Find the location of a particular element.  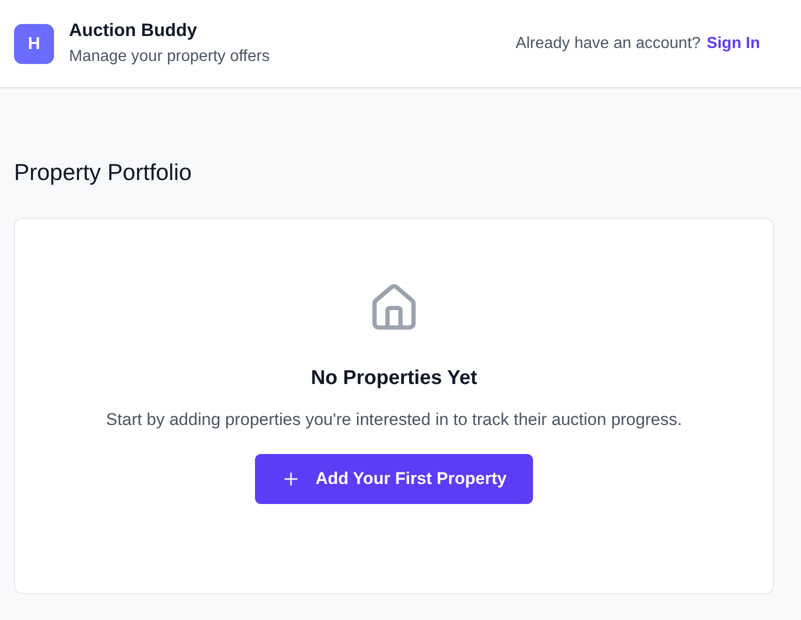

account-prompt: Already have an account? is located at coordinates (608, 44).